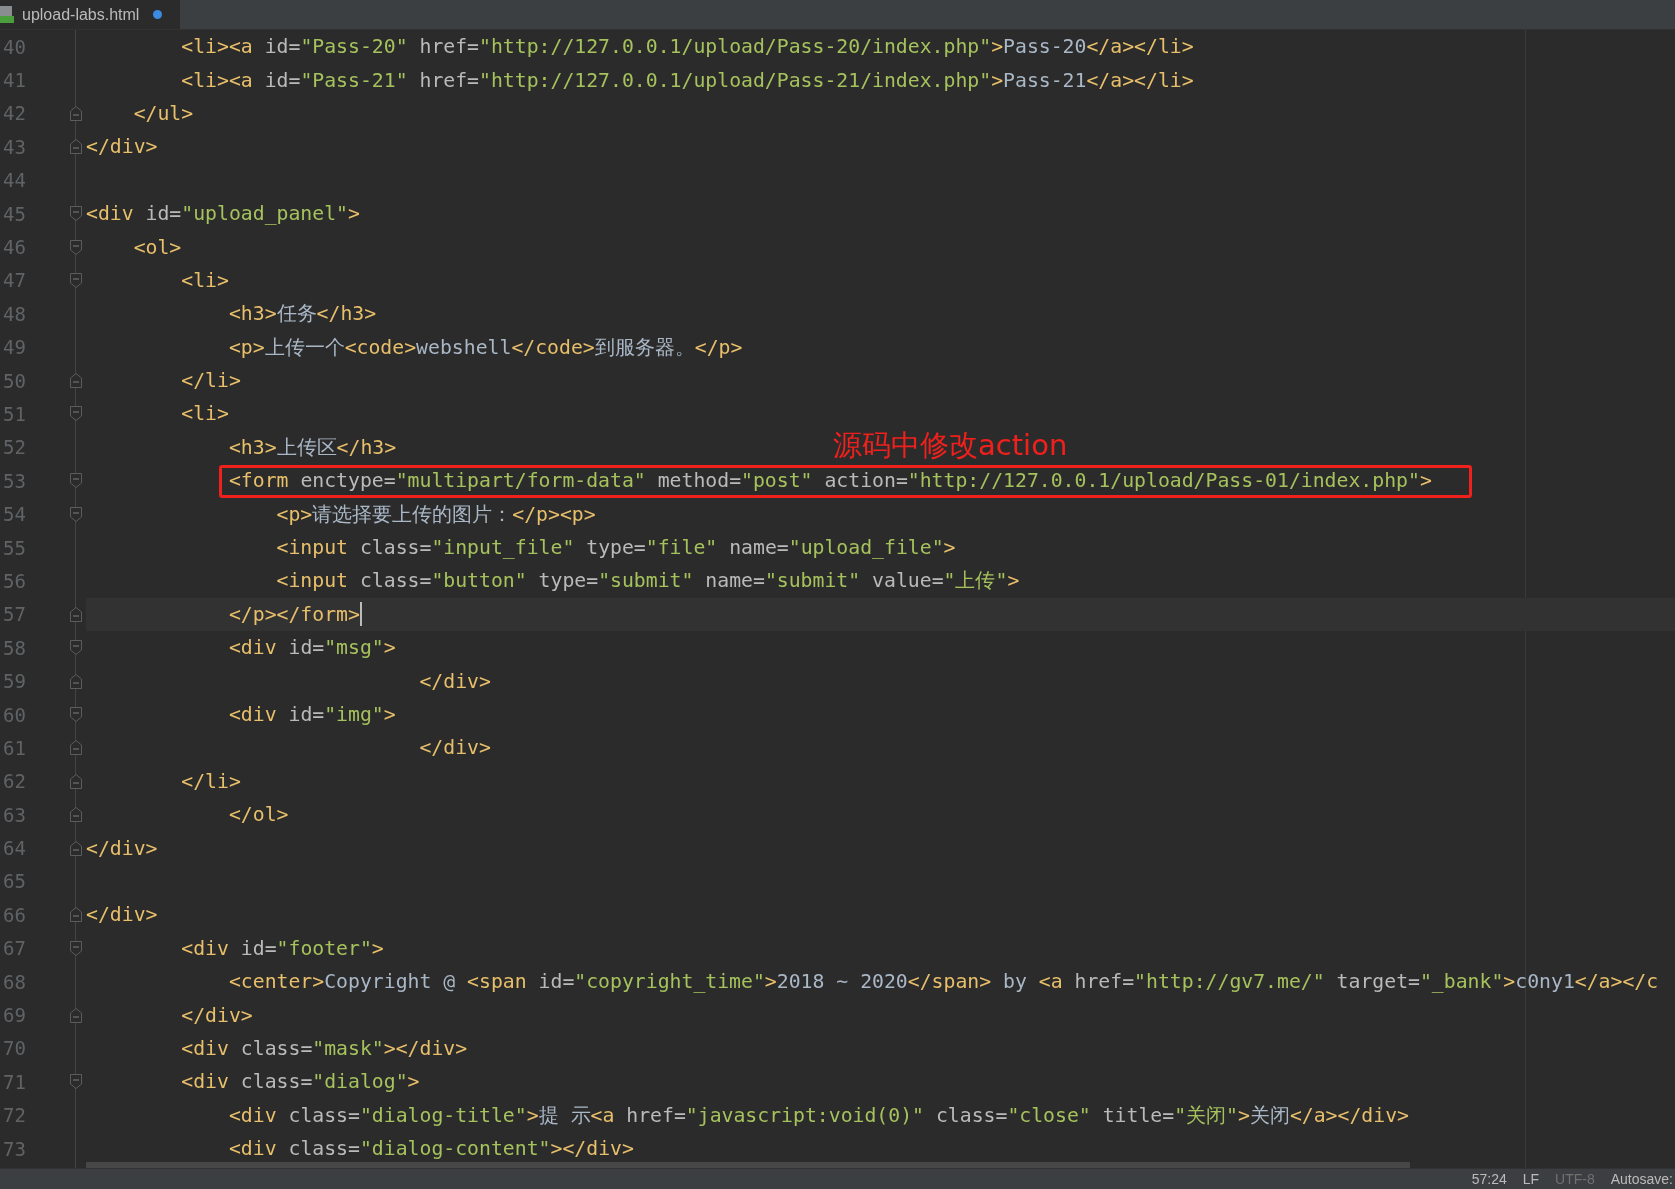 The image size is (1675, 1189). What do you see at coordinates (312, 447) in the screenshot?
I see `code-line: <h3>上传区</h3>` at bounding box center [312, 447].